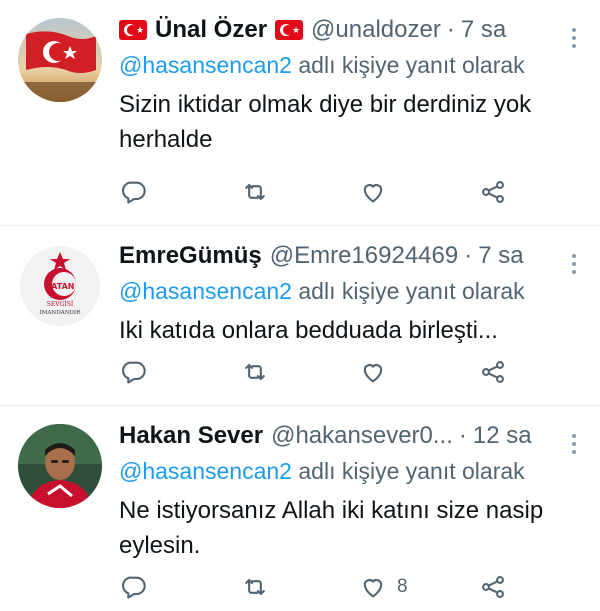 The height and width of the screenshot is (611, 600). I want to click on timestamp: 12 sa, so click(502, 436).